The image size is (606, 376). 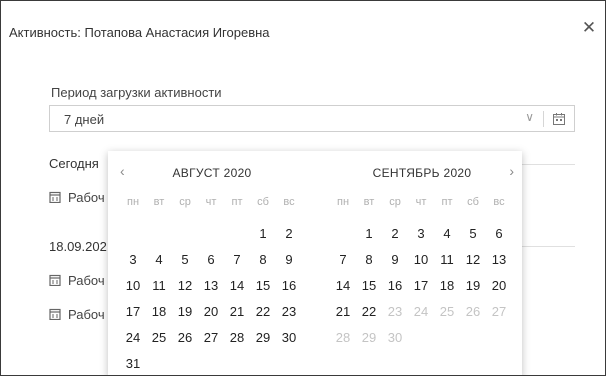 I want to click on calendar-day: 31, so click(x=133, y=363).